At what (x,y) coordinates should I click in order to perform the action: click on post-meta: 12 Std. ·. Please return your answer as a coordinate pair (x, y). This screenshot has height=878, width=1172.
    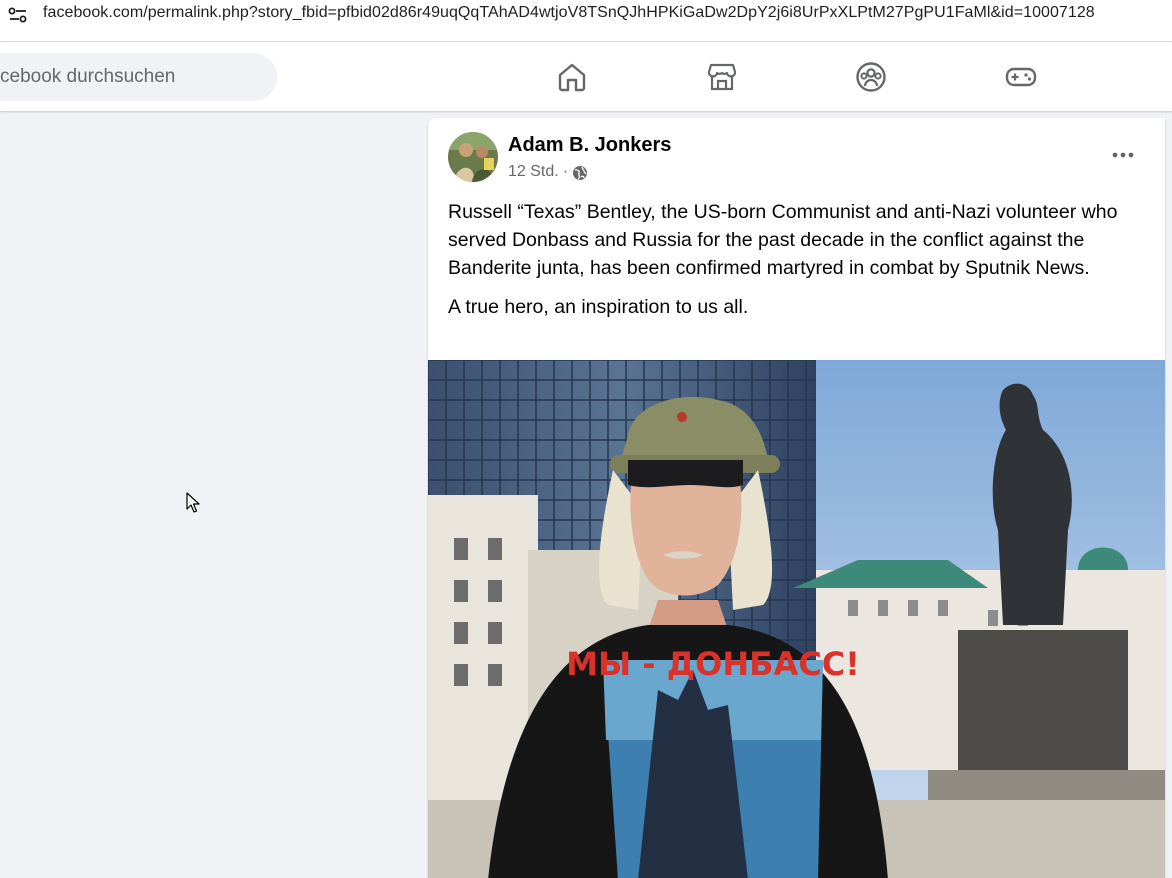
    Looking at the image, I should click on (548, 172).